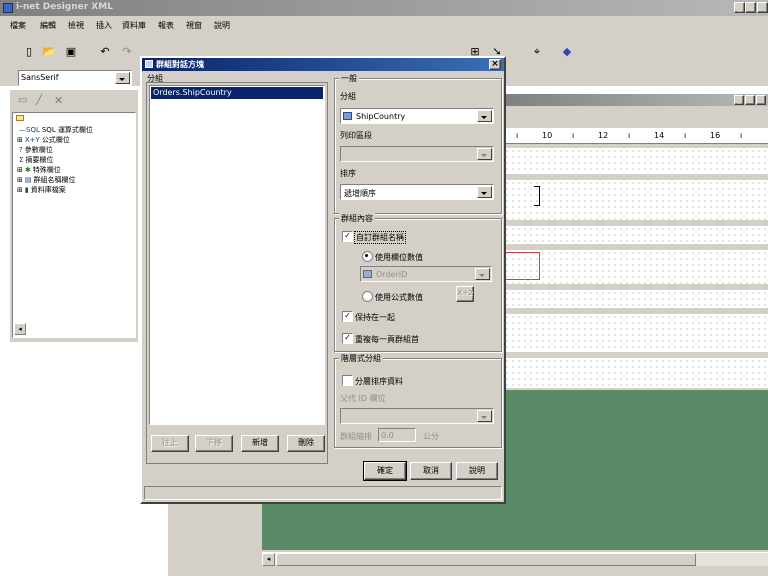  I want to click on app-titlebar: i-net Designer XML _ ▫ ×, so click(384, 8).